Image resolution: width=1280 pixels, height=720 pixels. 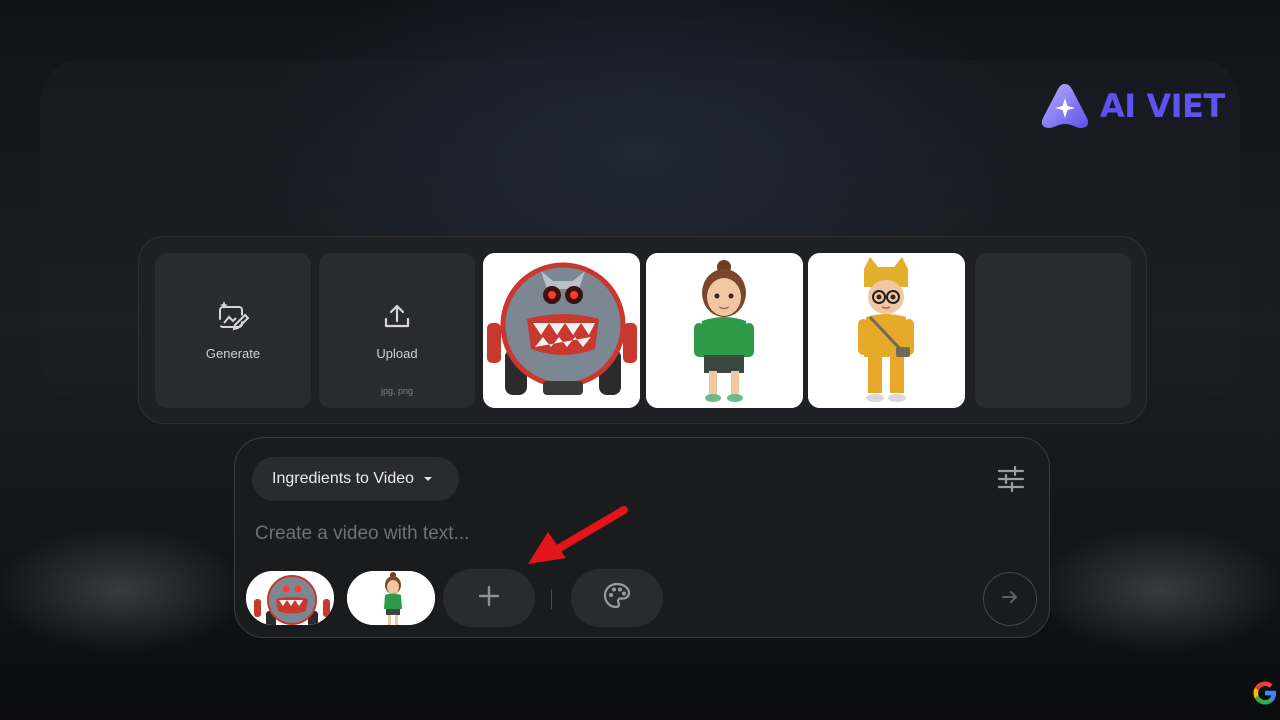 I want to click on empty-tile, so click(x=1053, y=330).